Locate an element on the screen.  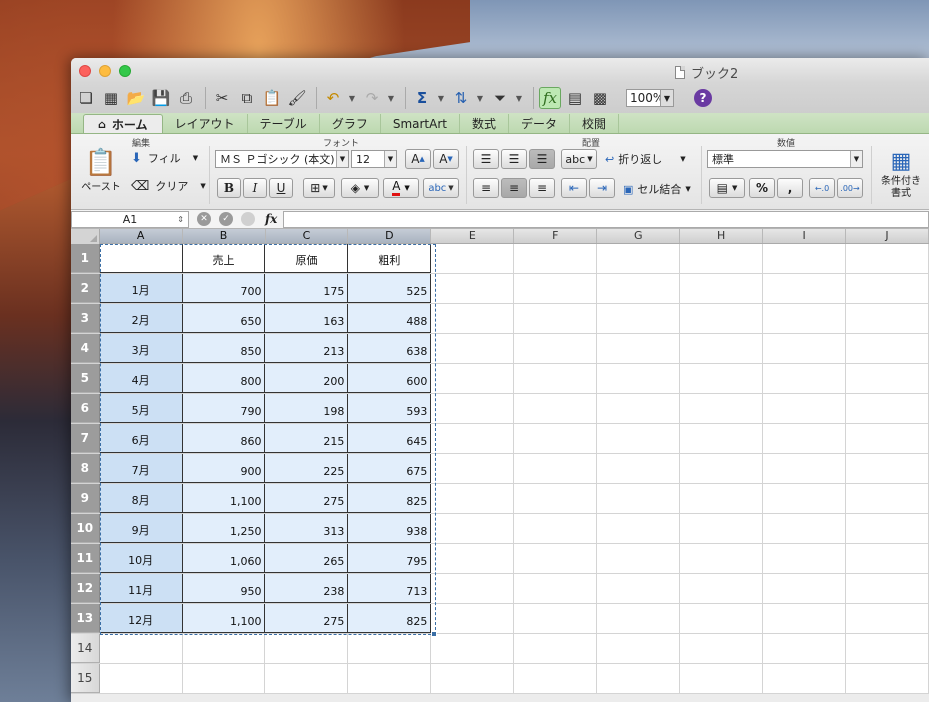
row-header: 13 is located at coordinates (85, 618).